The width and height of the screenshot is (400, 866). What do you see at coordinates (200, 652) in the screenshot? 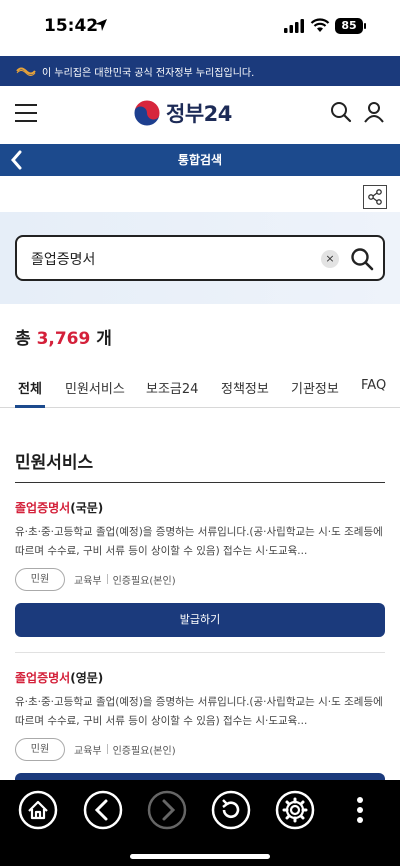
I see `result-divider` at bounding box center [200, 652].